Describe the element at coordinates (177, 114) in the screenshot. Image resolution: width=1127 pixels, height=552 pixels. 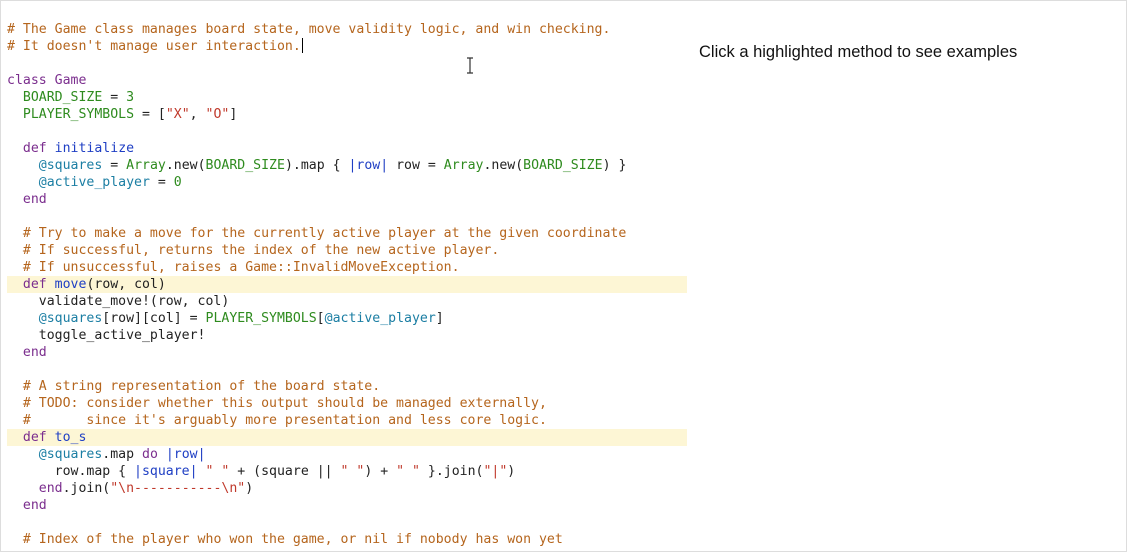
I see `code-token: "X"` at that location.